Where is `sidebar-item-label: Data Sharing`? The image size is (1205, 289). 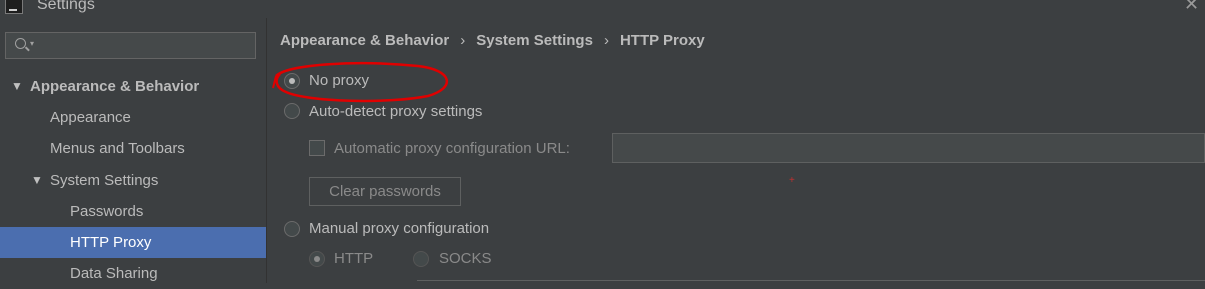 sidebar-item-label: Data Sharing is located at coordinates (114, 273).